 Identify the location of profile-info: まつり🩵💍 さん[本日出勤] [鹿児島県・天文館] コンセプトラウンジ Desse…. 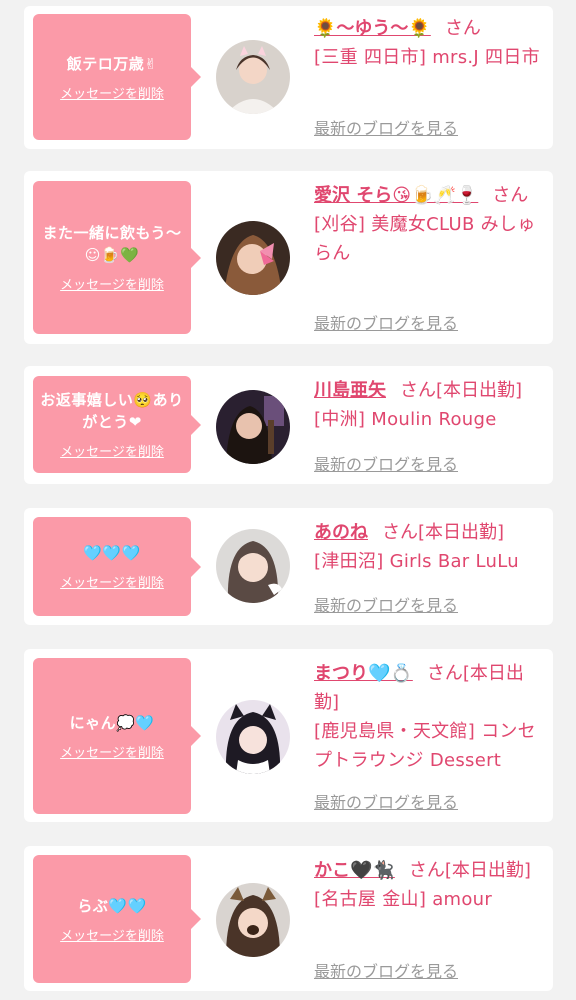
(430, 717).